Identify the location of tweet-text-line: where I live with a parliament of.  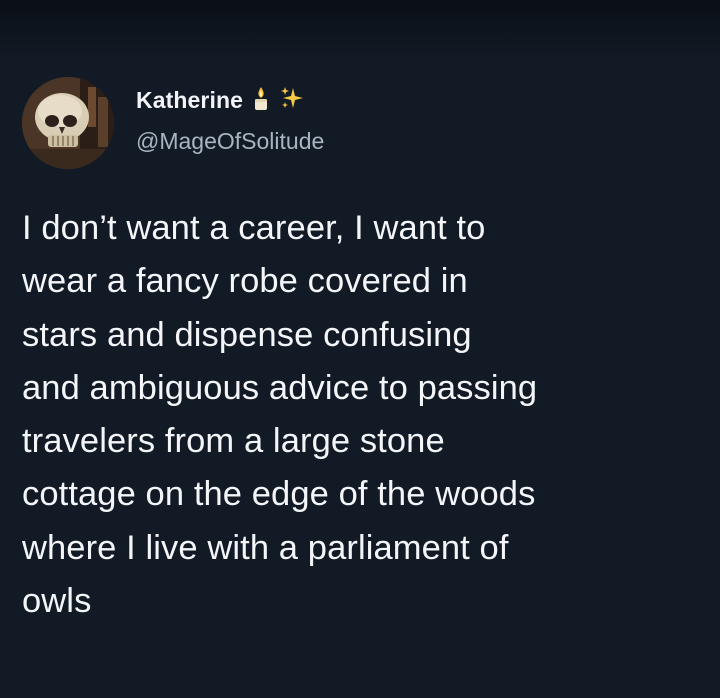
(265, 547).